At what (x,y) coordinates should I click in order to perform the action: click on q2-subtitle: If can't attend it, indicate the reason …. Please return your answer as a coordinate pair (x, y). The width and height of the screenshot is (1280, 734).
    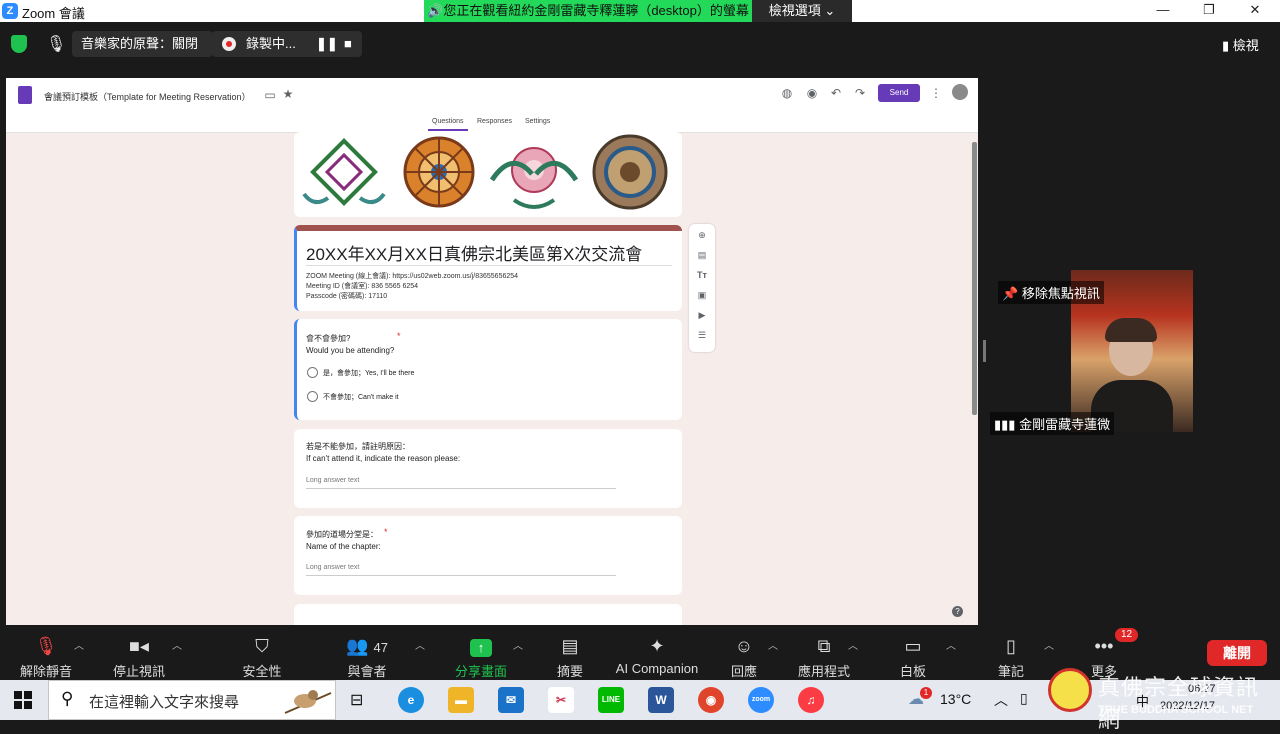
    Looking at the image, I should click on (383, 458).